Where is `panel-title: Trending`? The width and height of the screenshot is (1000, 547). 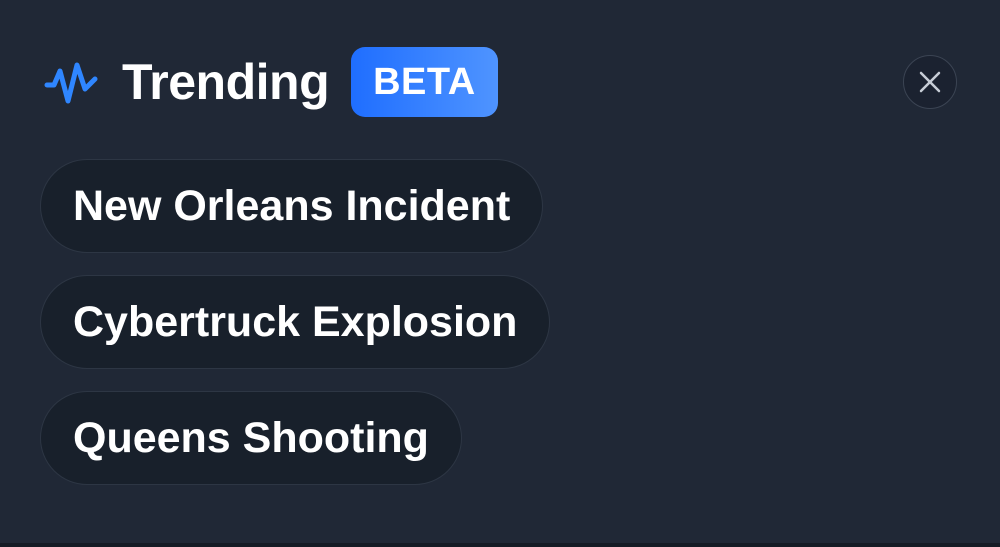 panel-title: Trending is located at coordinates (226, 82).